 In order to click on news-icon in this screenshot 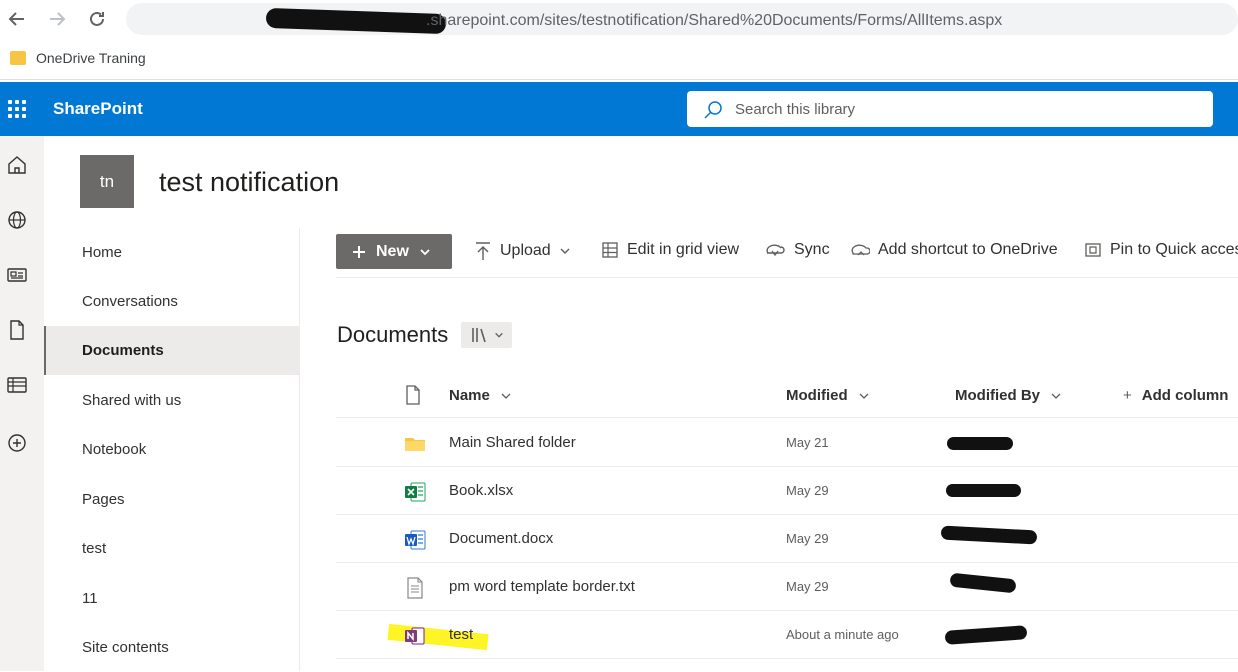, I will do `click(17, 275)`.